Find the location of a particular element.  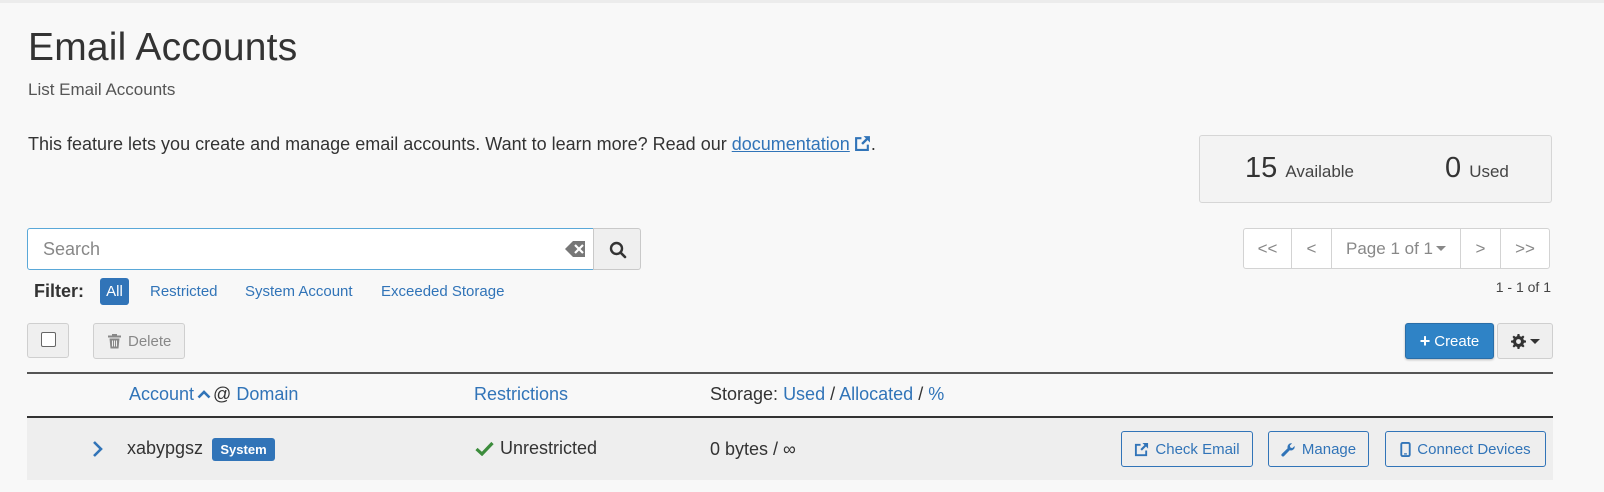

delete-button: Delete is located at coordinates (139, 341).